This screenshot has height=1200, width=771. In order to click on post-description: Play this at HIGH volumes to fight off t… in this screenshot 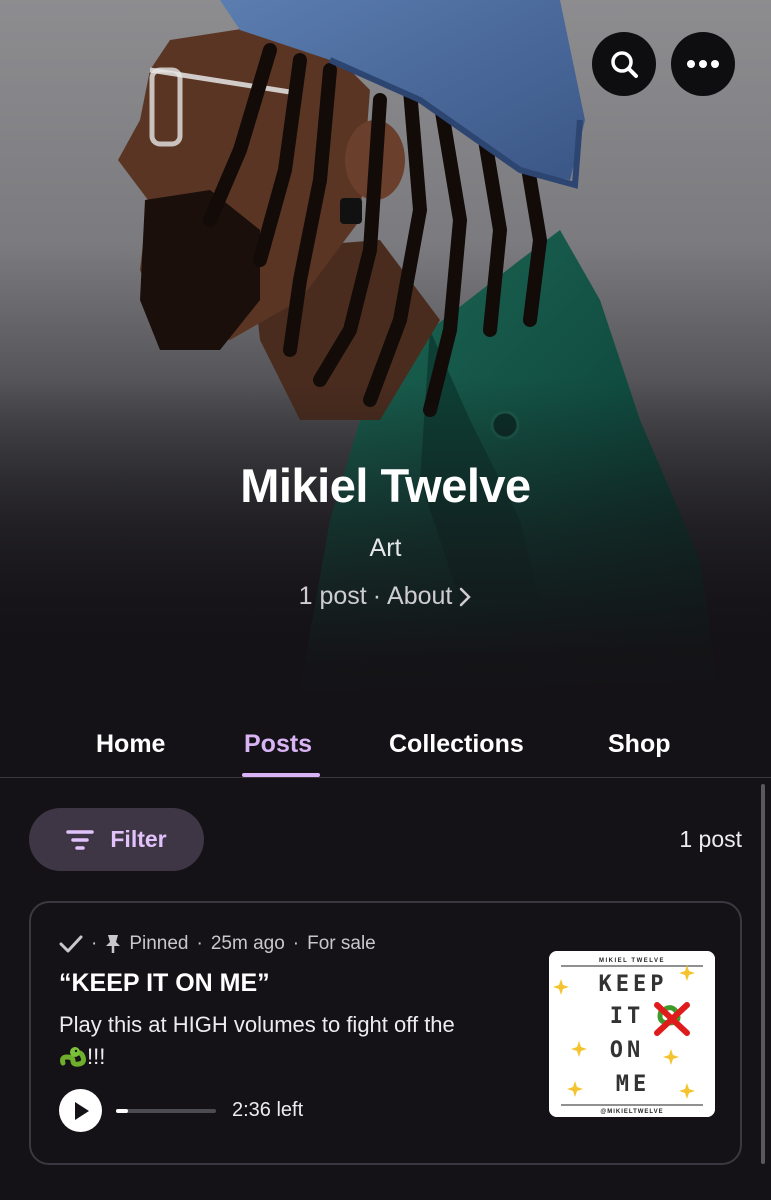, I will do `click(299, 1041)`.